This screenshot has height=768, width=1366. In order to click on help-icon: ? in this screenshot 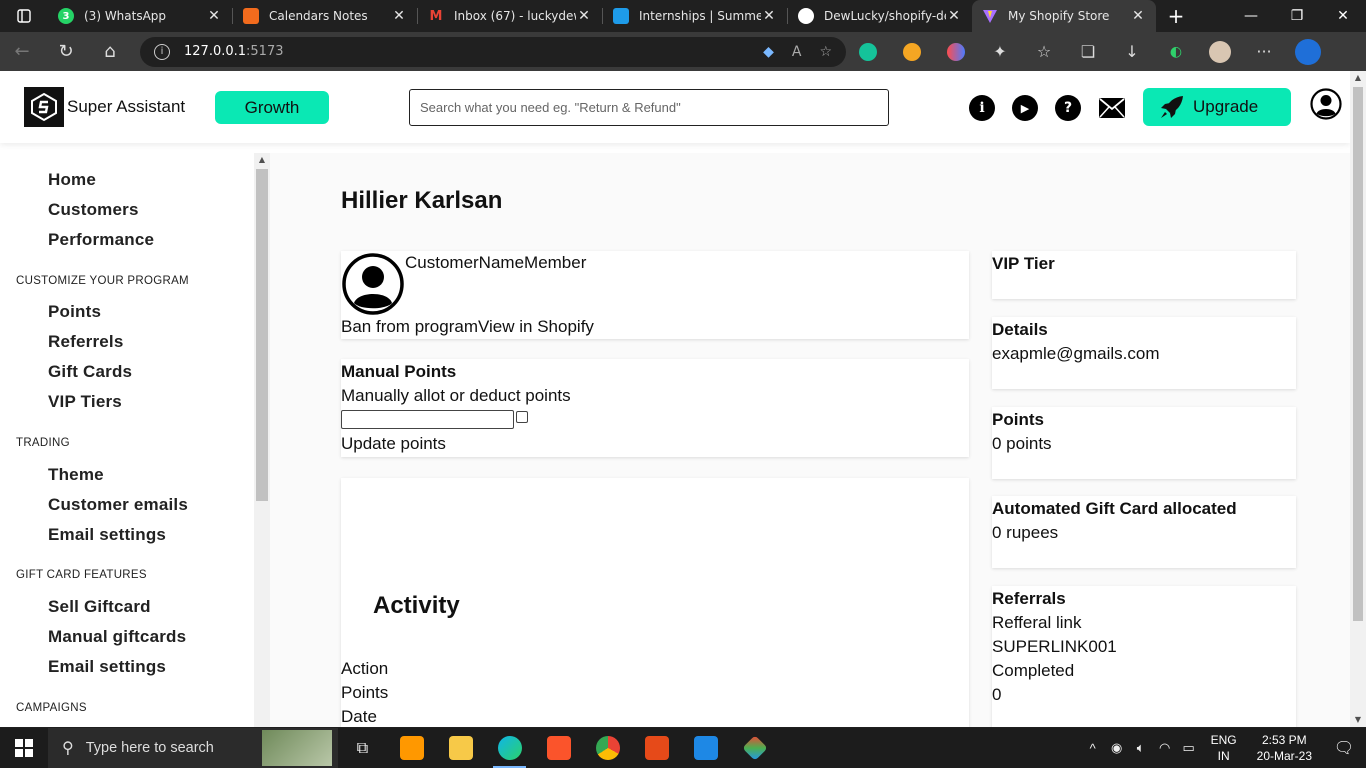, I will do `click(1068, 108)`.